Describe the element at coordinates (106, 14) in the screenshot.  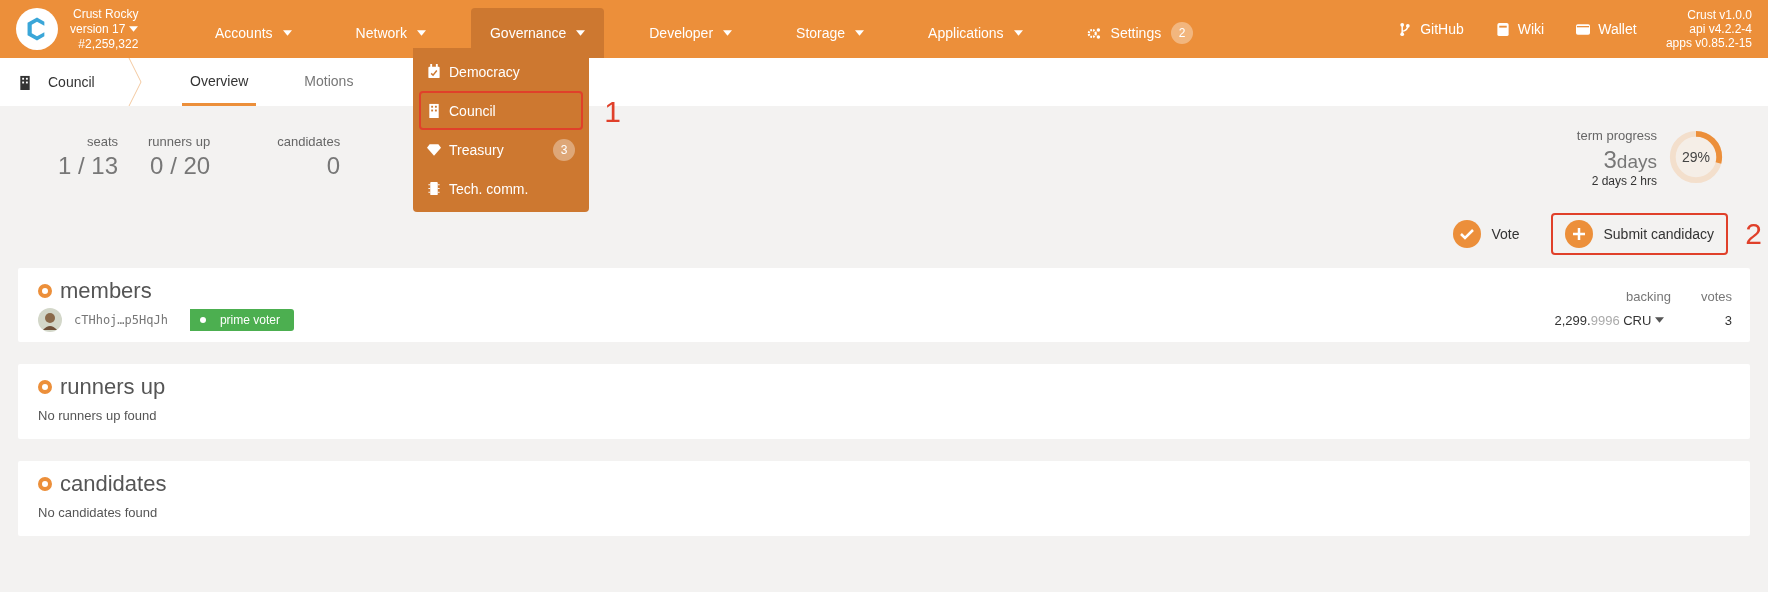
I see `chain-name: Crust Rocky` at that location.